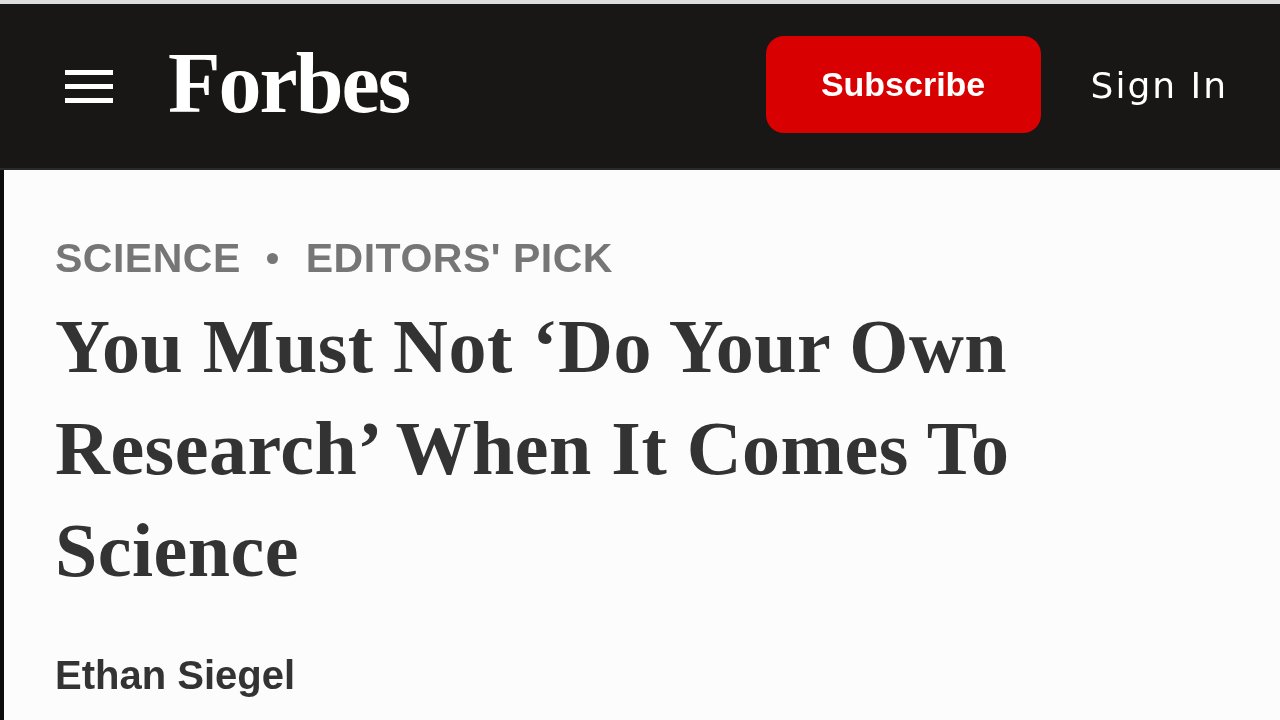  What do you see at coordinates (272, 259) in the screenshot?
I see `separator-dot-icon` at bounding box center [272, 259].